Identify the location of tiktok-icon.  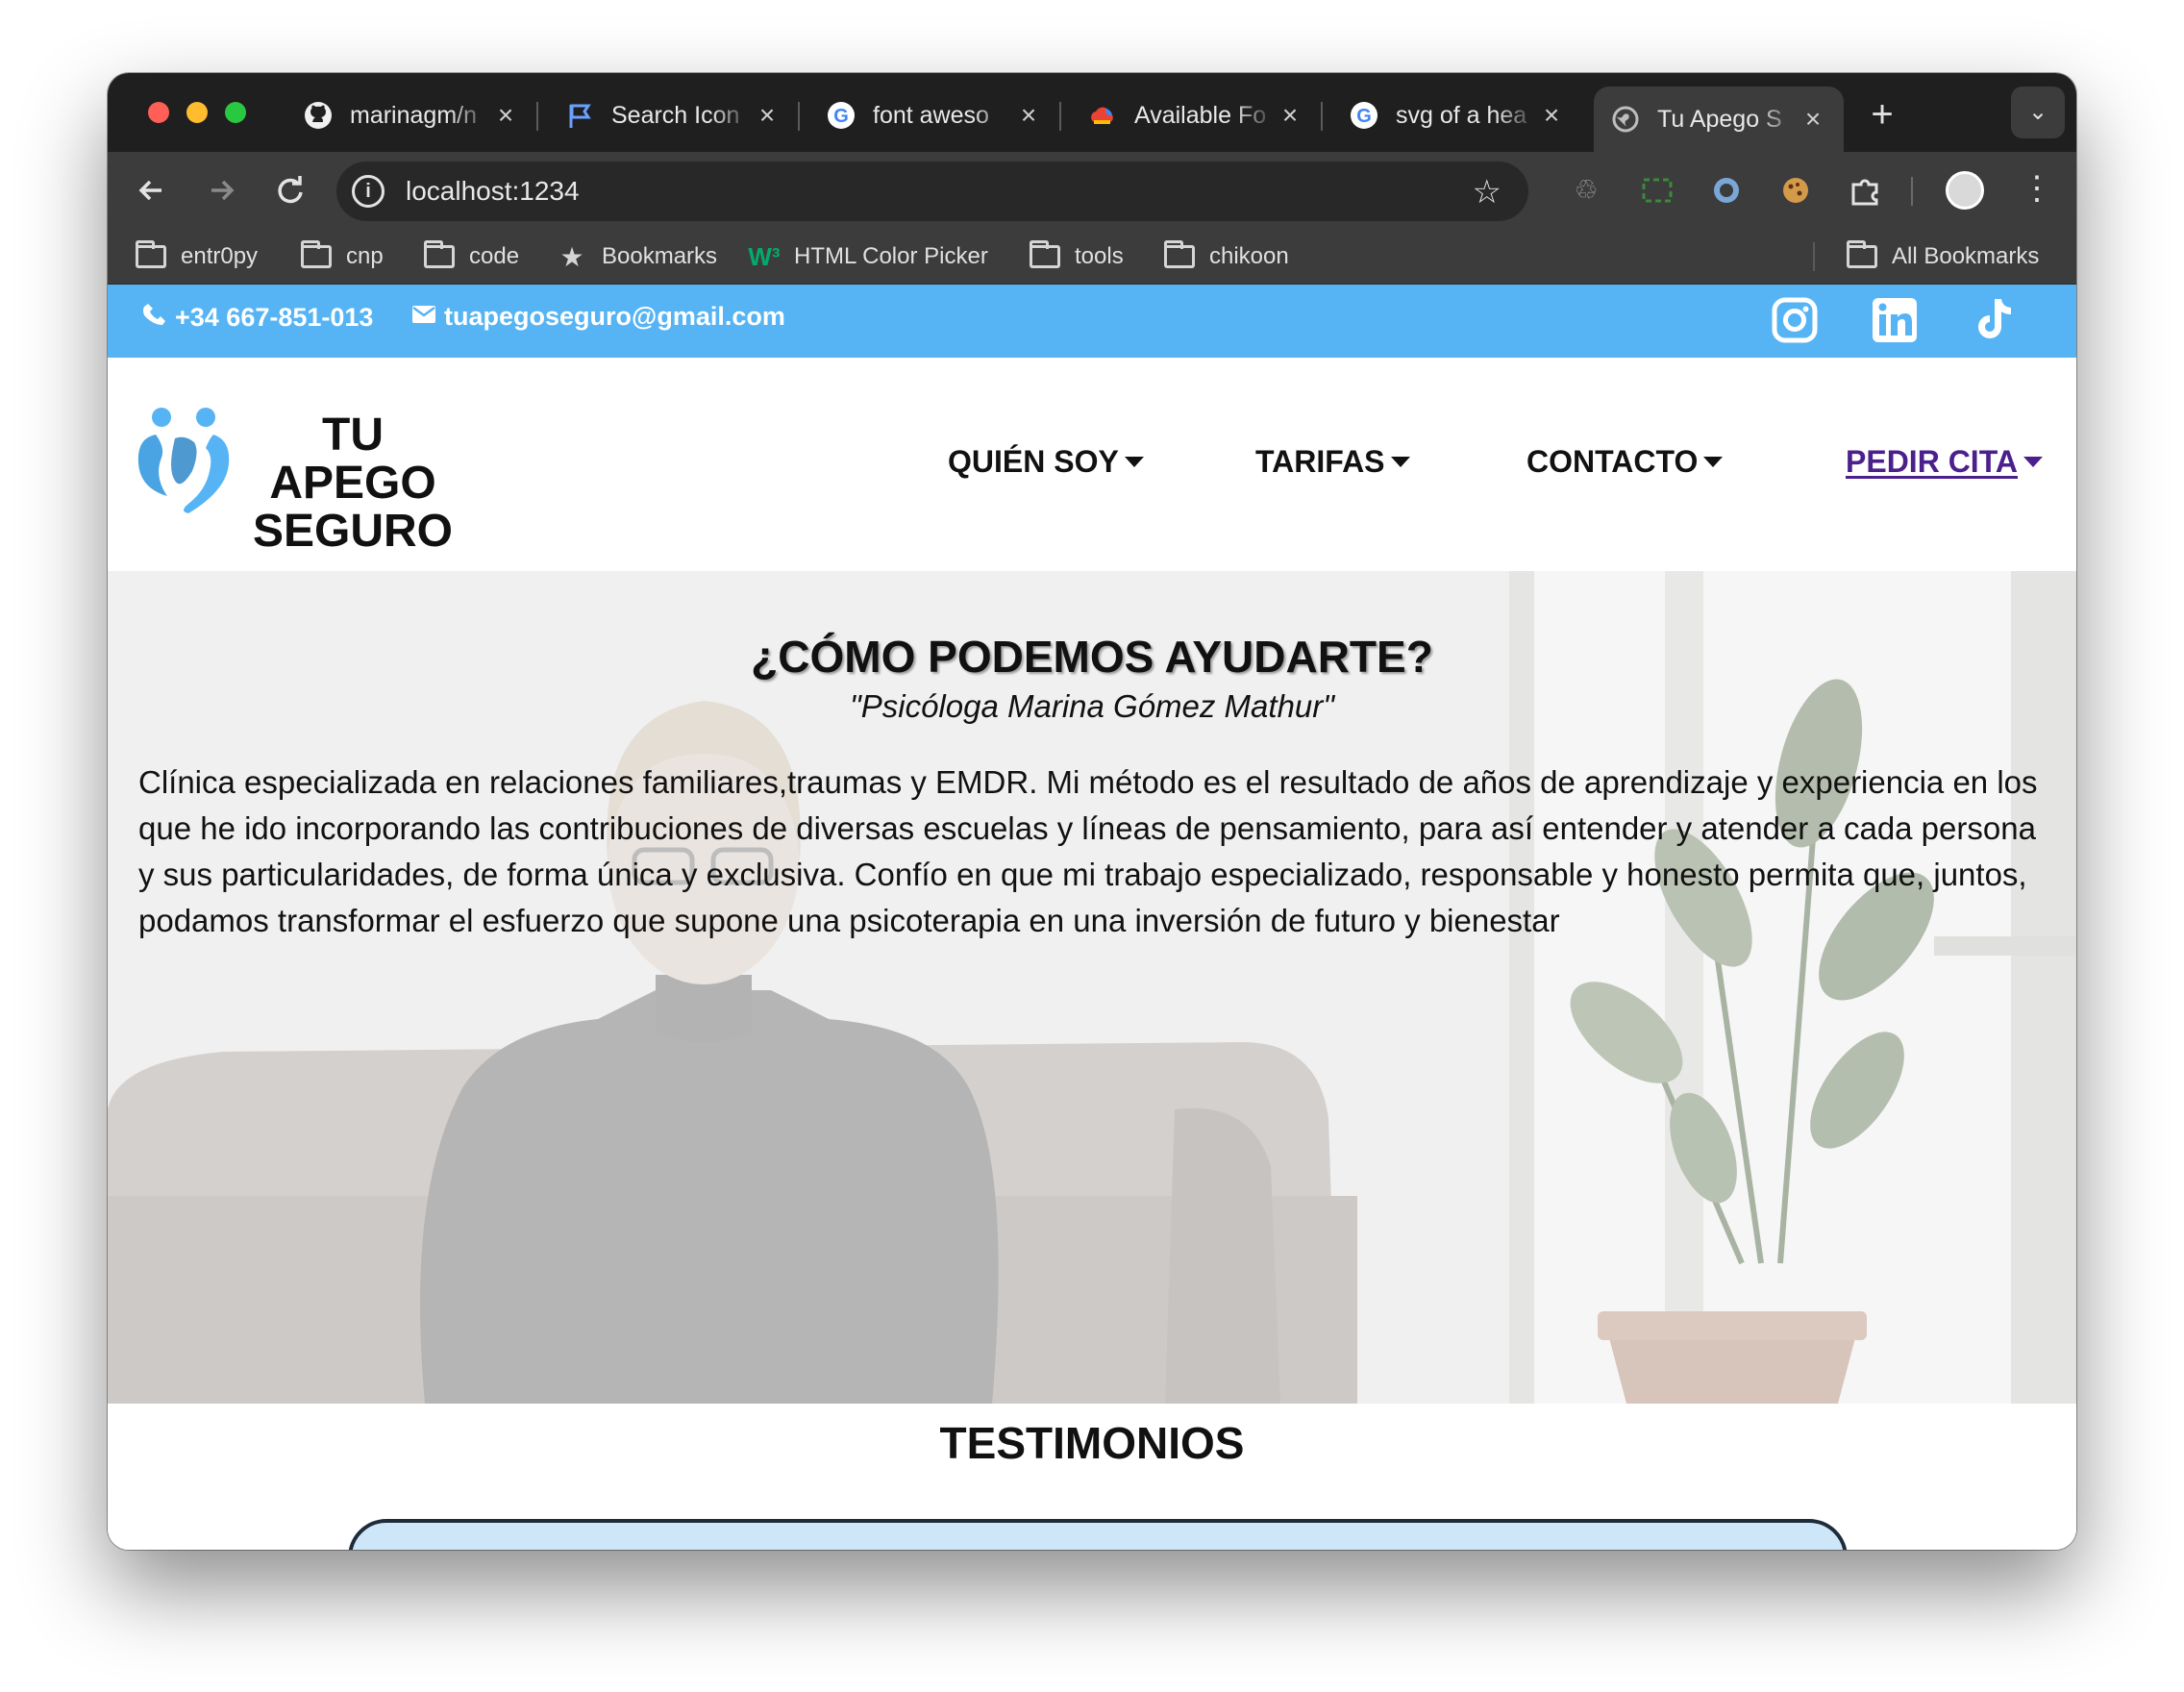
(1993, 320).